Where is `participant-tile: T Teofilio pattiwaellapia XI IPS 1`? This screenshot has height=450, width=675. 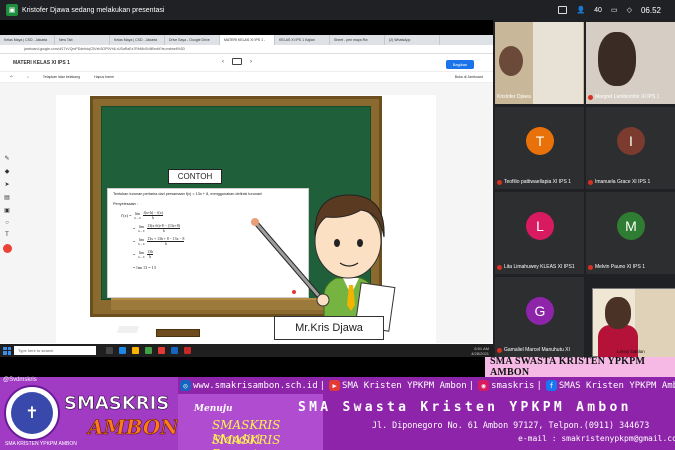
participant-tile: T Teofilio pattiwaellapia XI IPS 1 is located at coordinates (539, 148).